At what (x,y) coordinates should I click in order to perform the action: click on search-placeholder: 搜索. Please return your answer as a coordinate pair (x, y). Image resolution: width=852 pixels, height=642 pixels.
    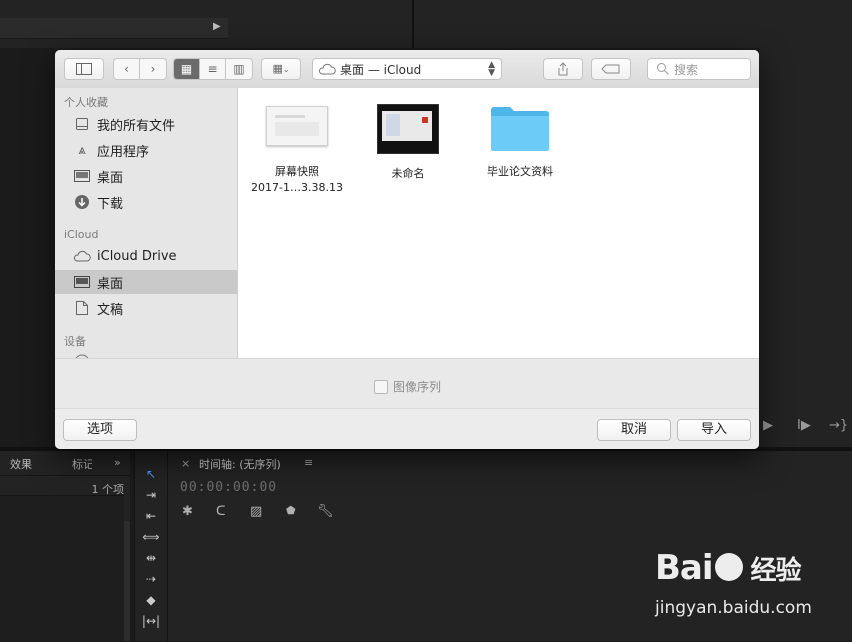
    Looking at the image, I should click on (686, 69).